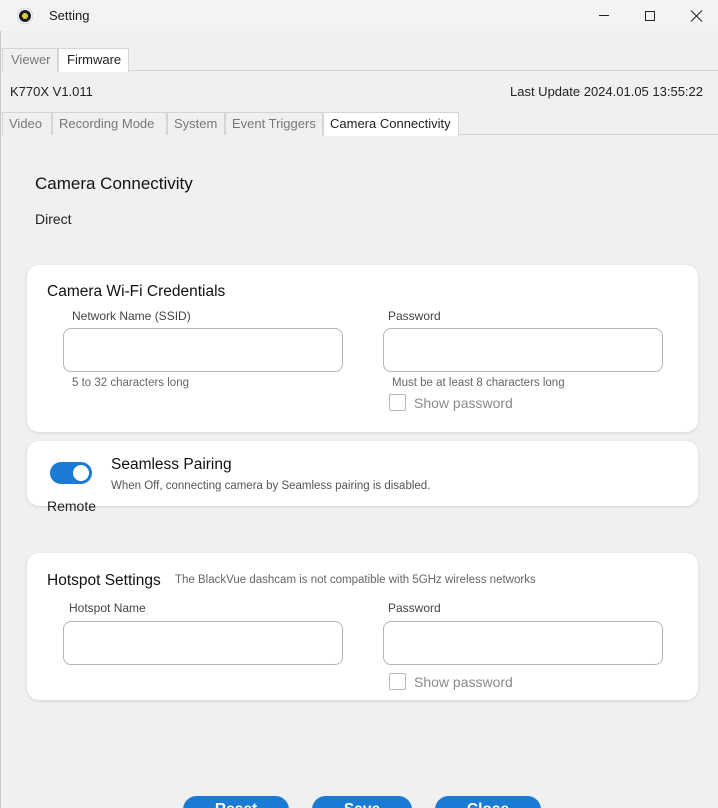  Describe the element at coordinates (130, 383) in the screenshot. I see `ssid-hint: 5 to 32 characters long` at that location.